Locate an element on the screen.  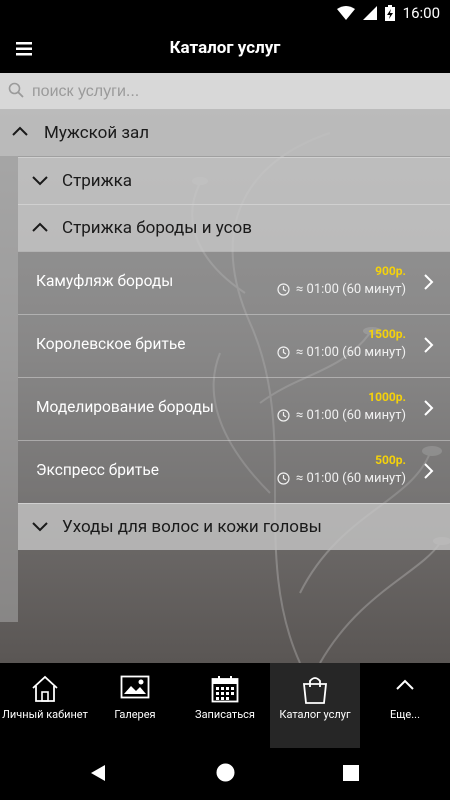
service-name: Моделирование бороды is located at coordinates (125, 407).